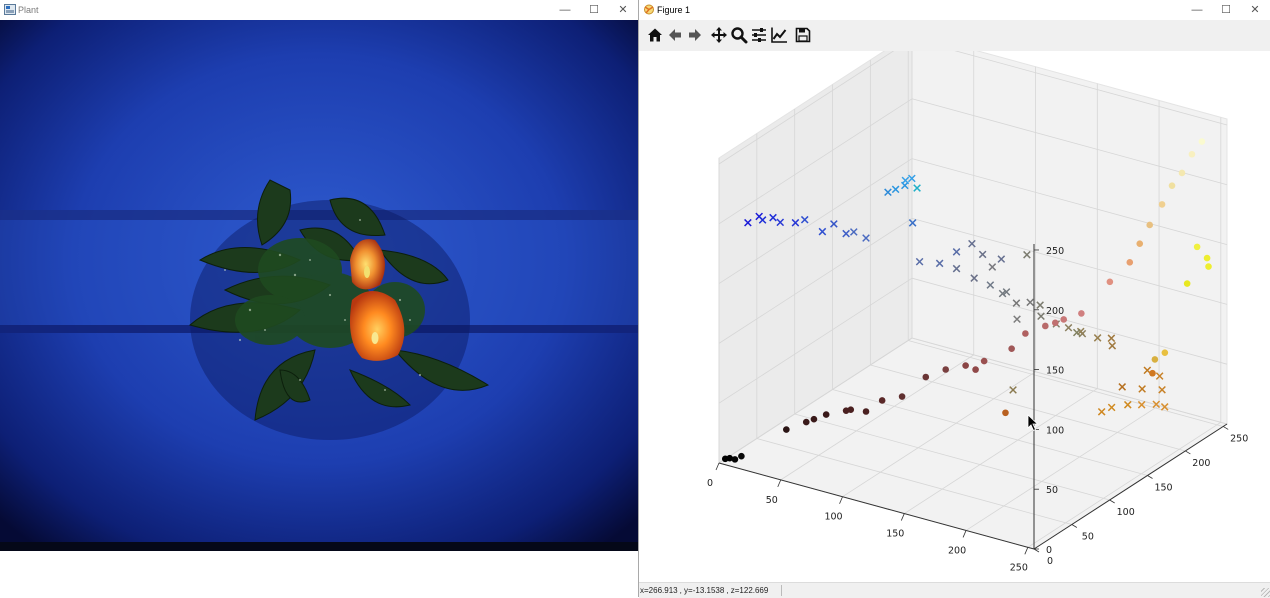 Image resolution: width=1270 pixels, height=598 pixels. I want to click on y-tick-label: 0, so click(1050, 561).